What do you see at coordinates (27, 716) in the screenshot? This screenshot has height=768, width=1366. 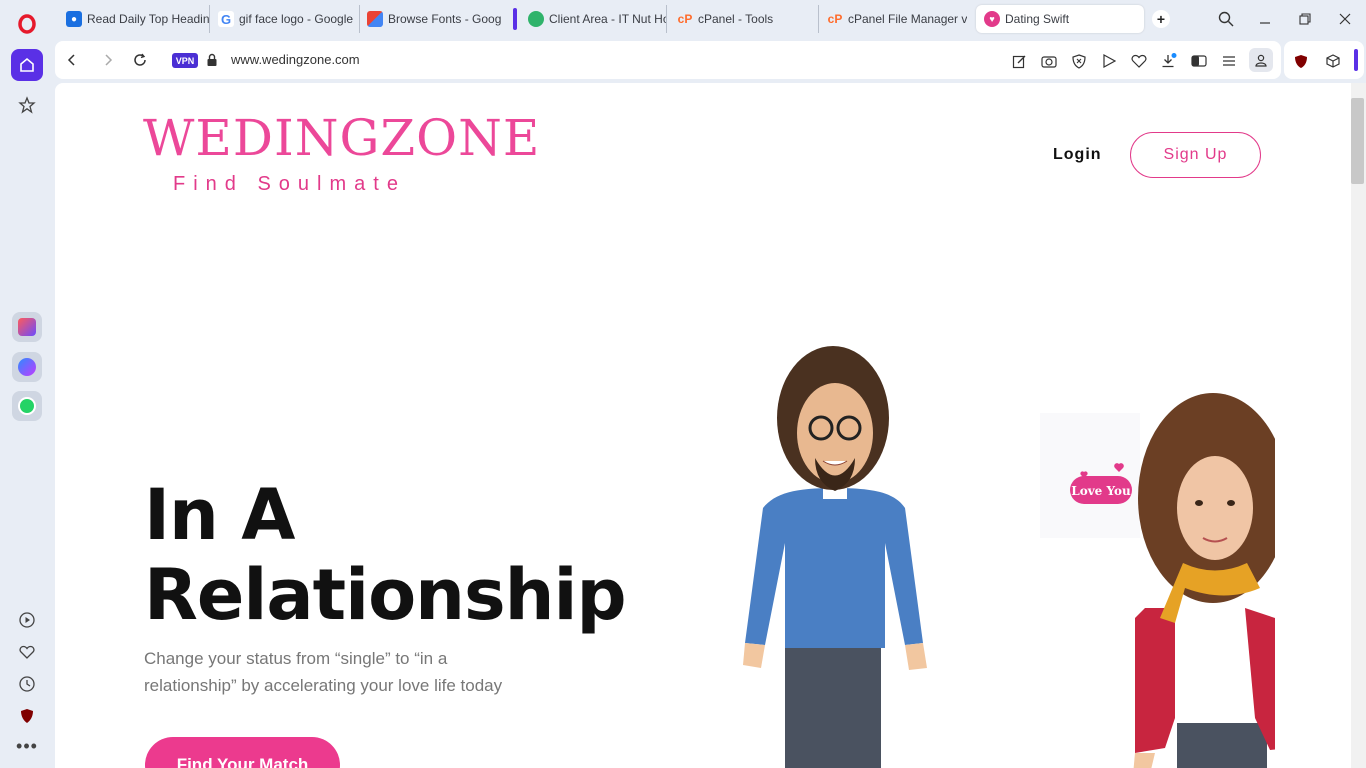 I see `ublock-shield-icon` at bounding box center [27, 716].